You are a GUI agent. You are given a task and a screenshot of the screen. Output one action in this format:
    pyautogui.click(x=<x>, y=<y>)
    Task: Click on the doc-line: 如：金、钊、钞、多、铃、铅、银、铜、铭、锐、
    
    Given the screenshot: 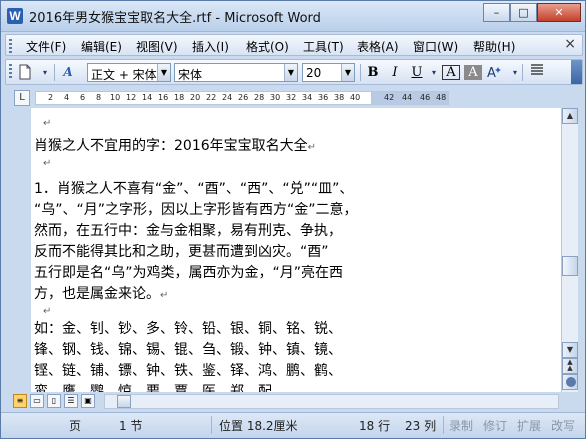 What is the action you would take?
    pyautogui.click(x=188, y=329)
    